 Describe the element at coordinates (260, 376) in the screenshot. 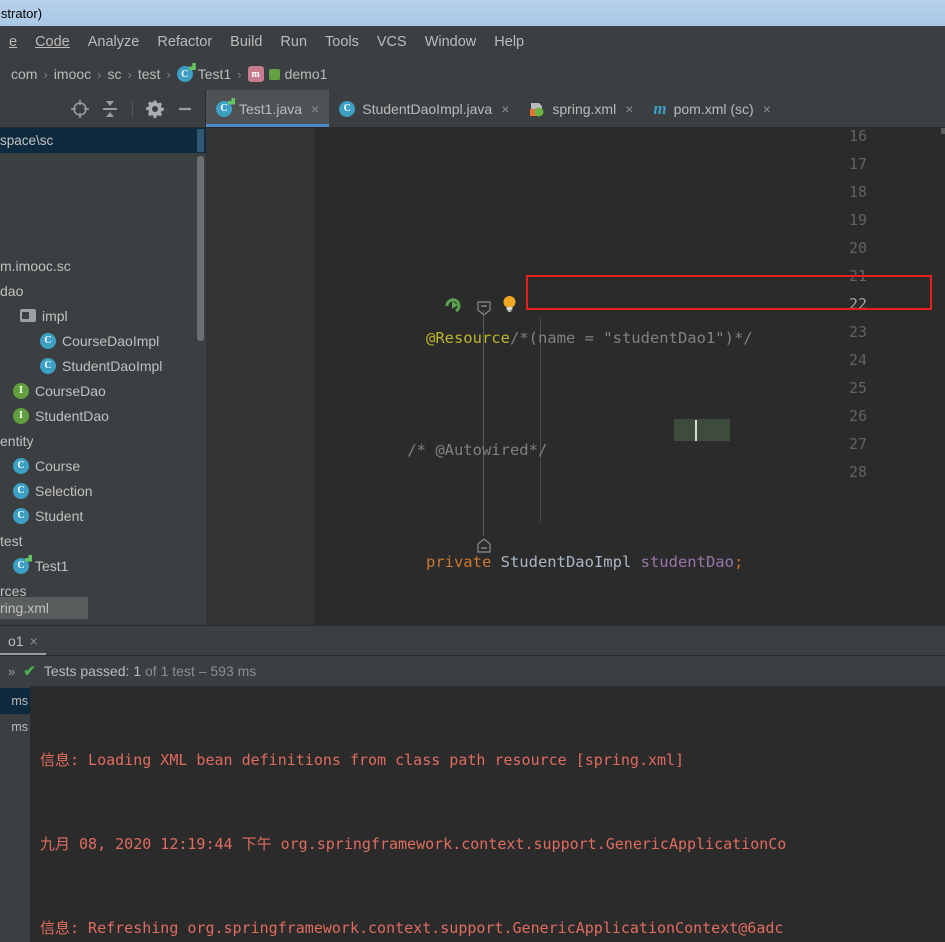

I see `editor-gutter` at that location.